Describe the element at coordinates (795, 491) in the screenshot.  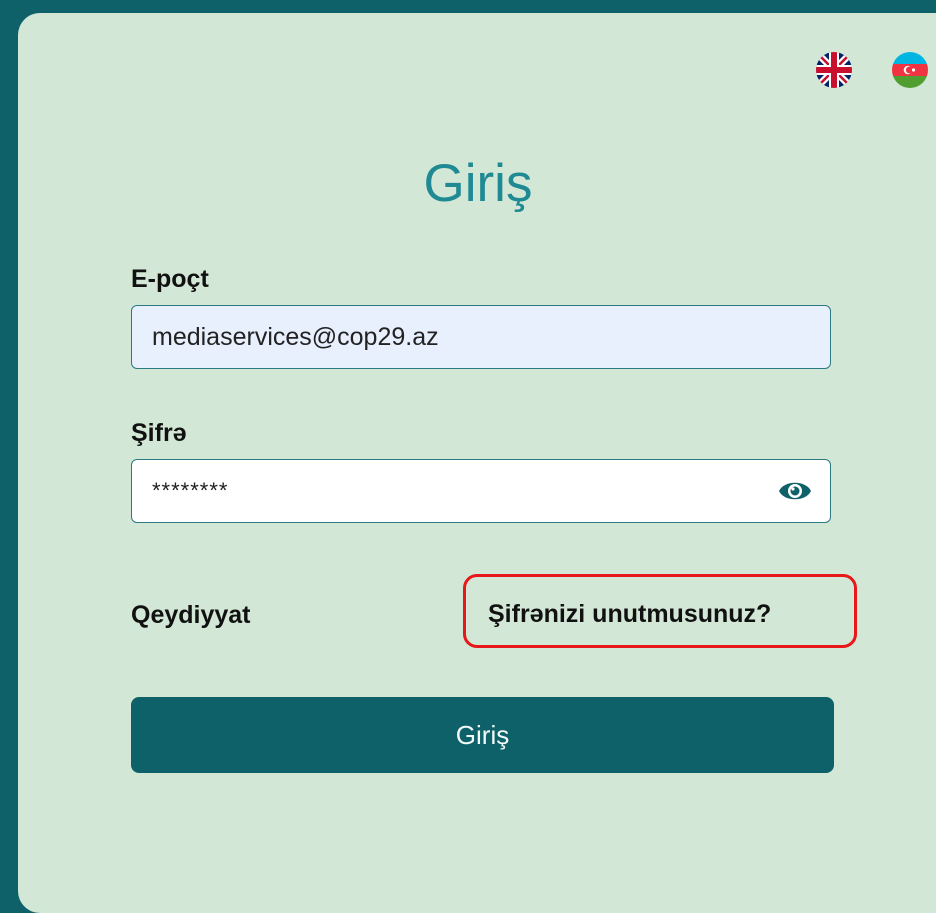
I see `eye-icon` at that location.